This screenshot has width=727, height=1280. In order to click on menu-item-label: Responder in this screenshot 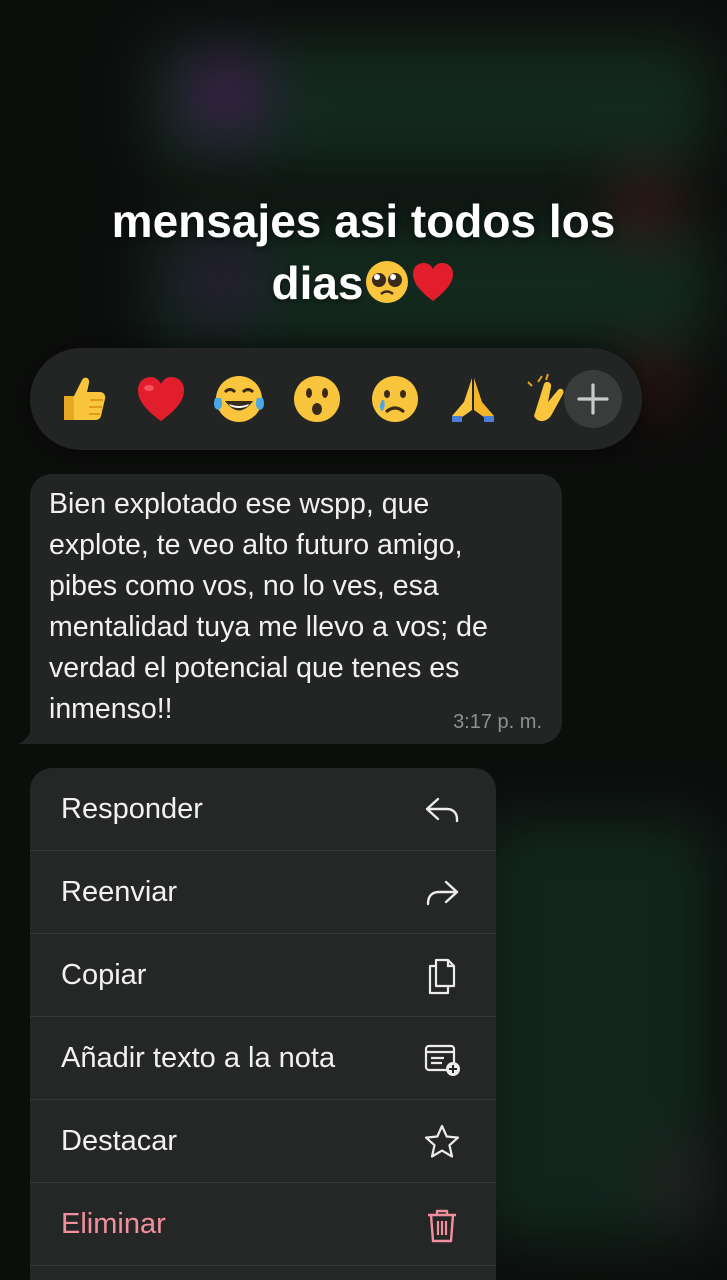, I will do `click(132, 809)`.